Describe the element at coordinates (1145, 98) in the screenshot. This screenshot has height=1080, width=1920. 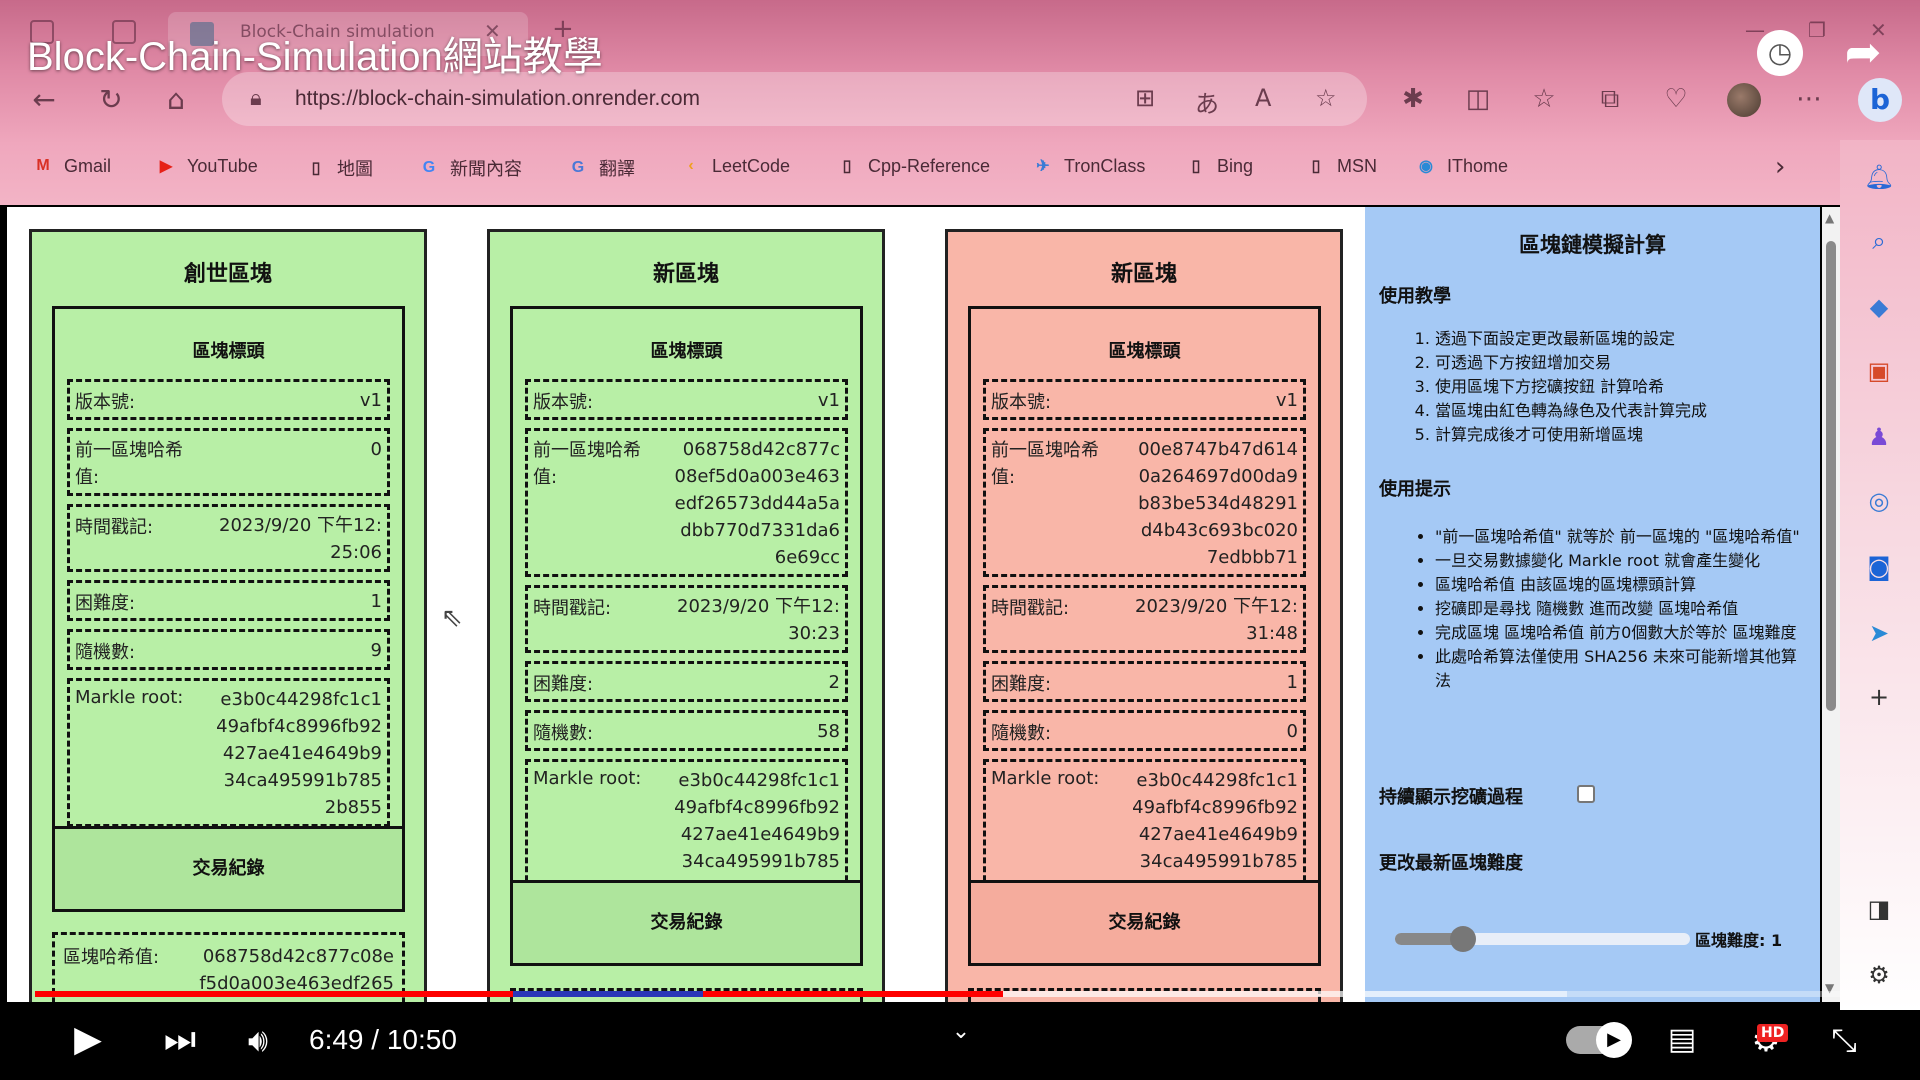
I see `apps-icon: ⊞` at that location.